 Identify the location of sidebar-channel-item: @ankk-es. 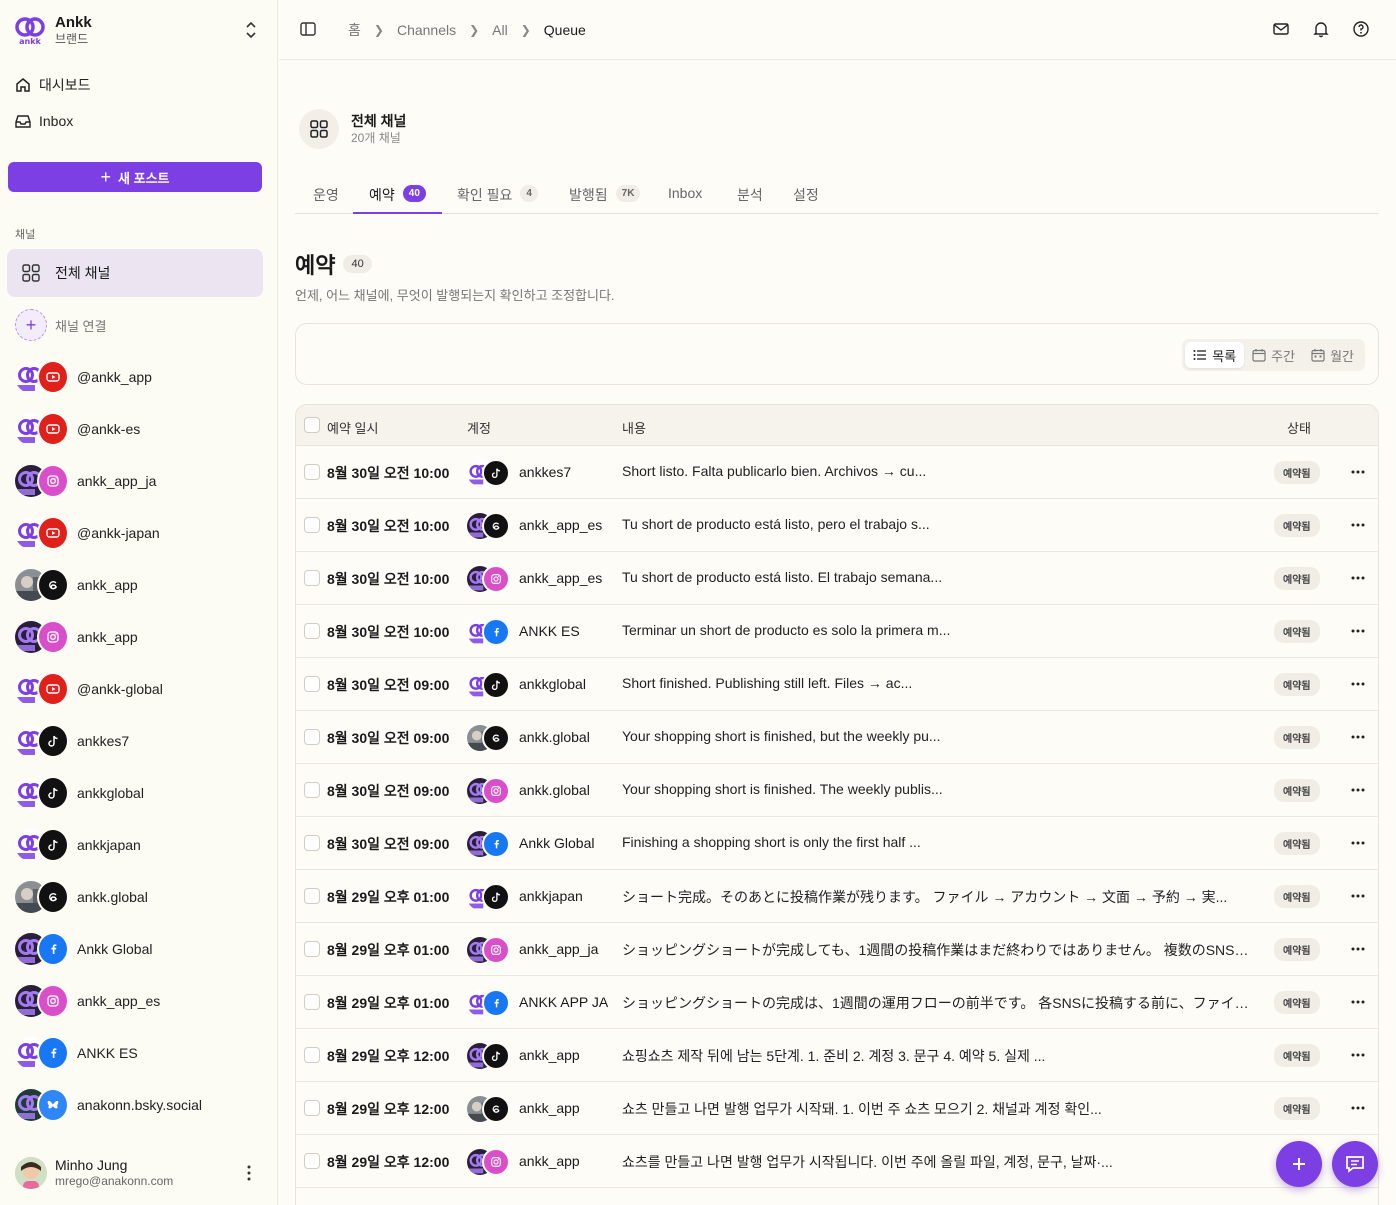
(140, 429).